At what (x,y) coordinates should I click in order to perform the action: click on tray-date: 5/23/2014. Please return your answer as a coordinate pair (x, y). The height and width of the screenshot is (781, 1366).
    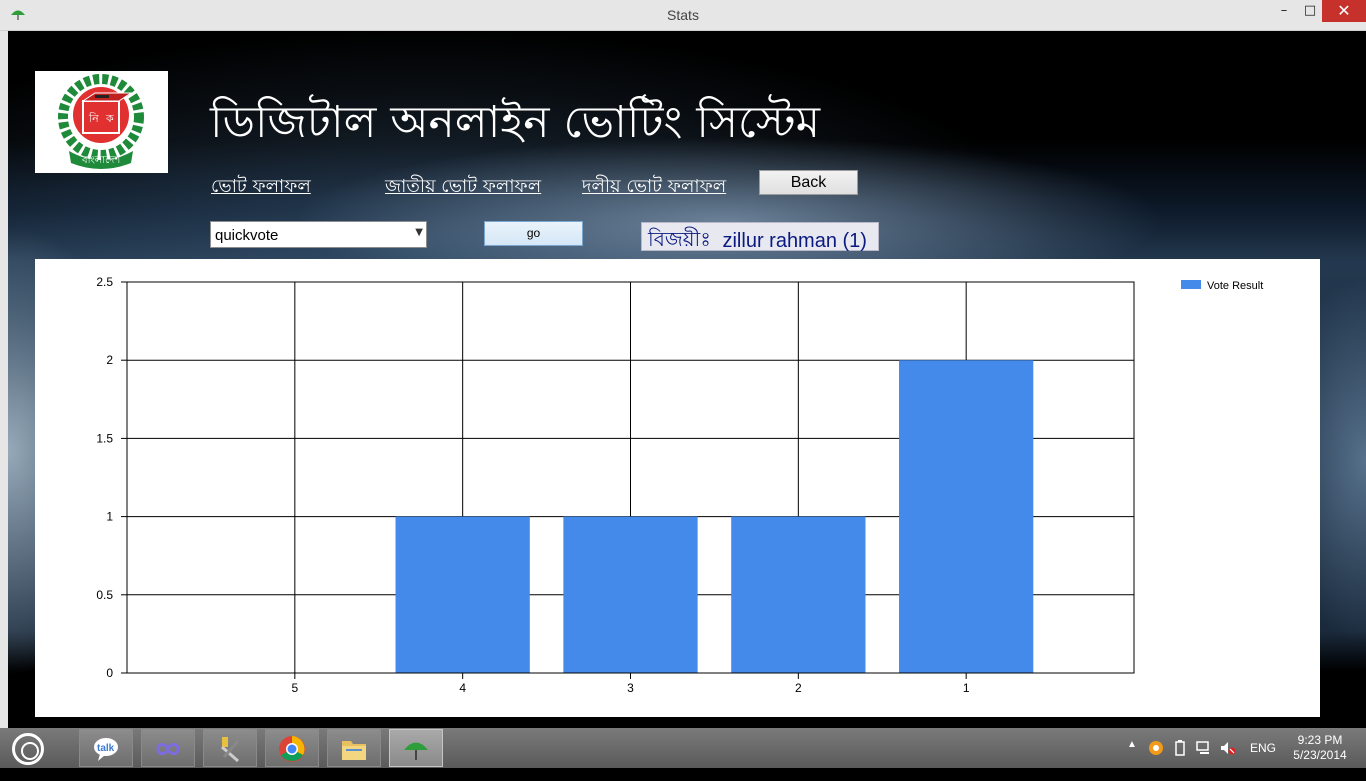
    Looking at the image, I should click on (1320, 755).